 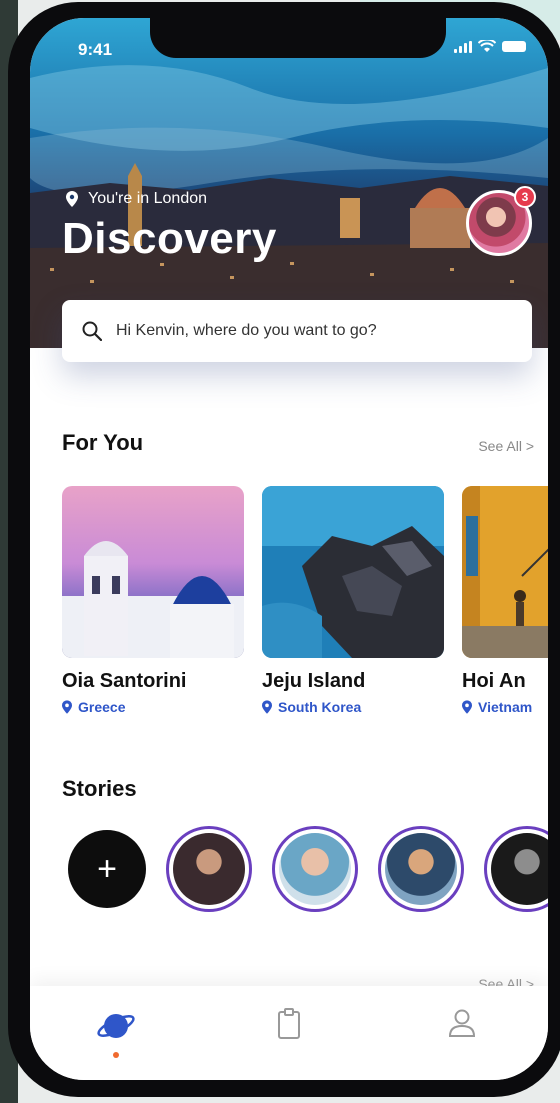 What do you see at coordinates (153, 707) in the screenshot?
I see `destination-country: Greece` at bounding box center [153, 707].